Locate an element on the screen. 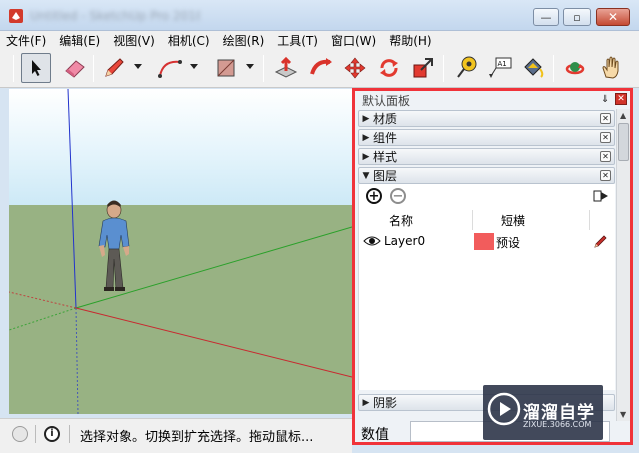  scale-tool-button is located at coordinates (423, 68).